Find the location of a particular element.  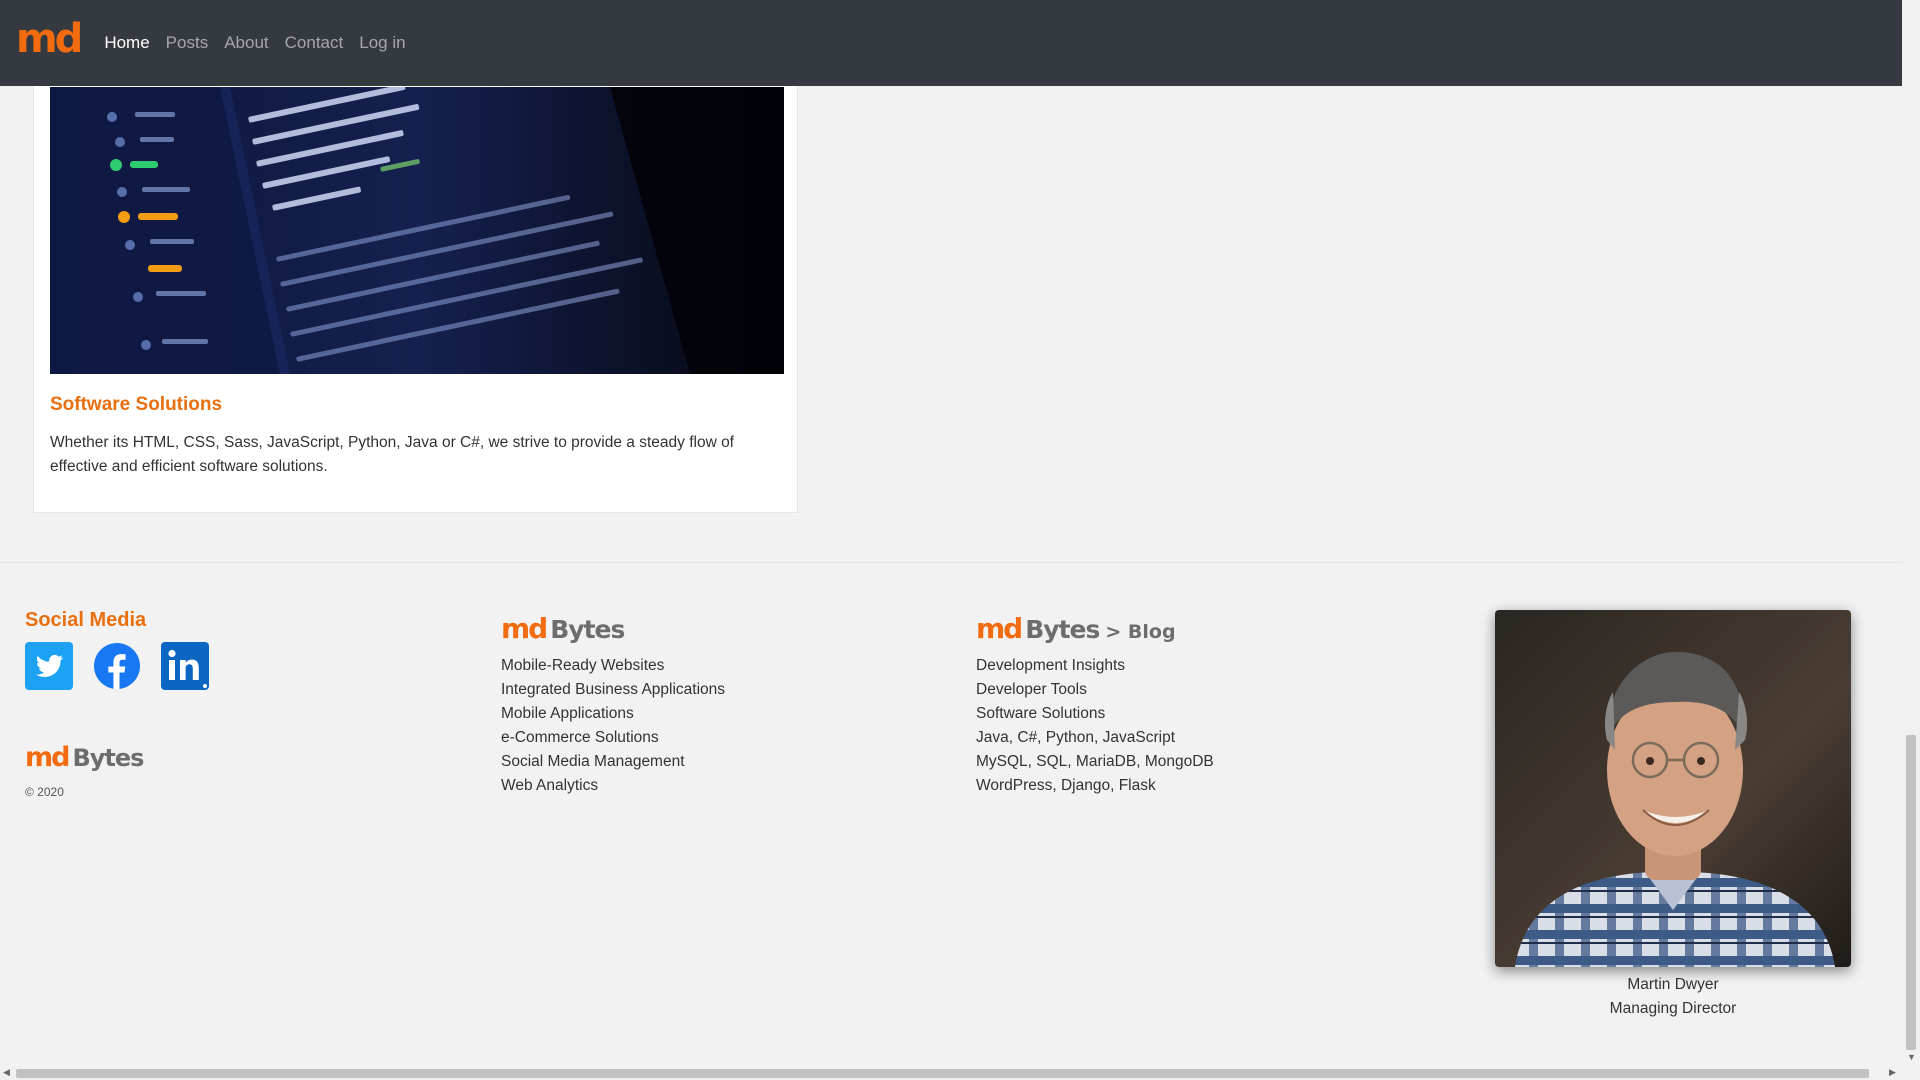

blog-link: WordPress, Django, Flask is located at coordinates (1095, 786).